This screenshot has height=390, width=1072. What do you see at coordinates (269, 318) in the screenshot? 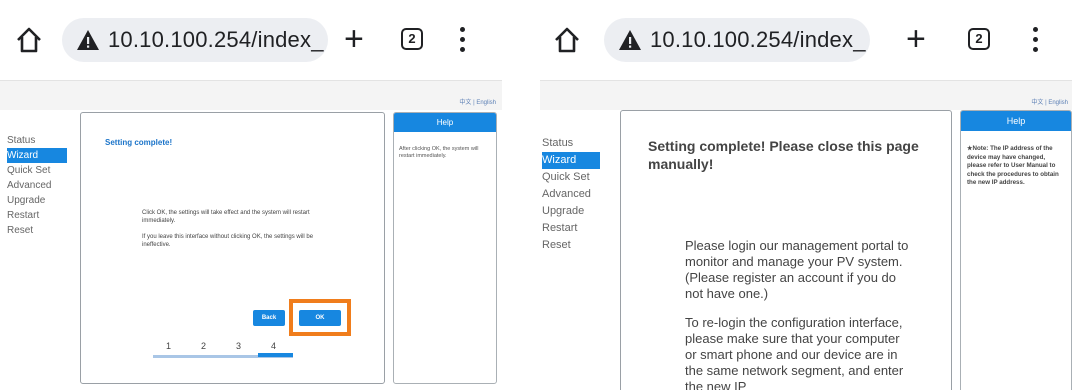
I see `back-button: Back` at bounding box center [269, 318].